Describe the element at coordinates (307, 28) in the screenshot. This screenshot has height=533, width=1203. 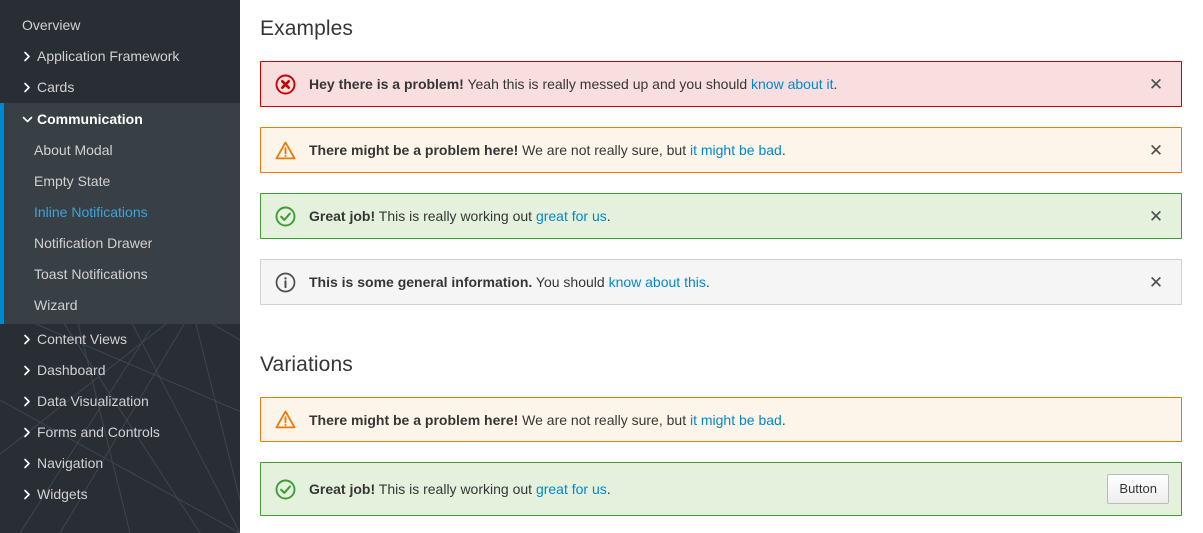
I see `page-title-examples: Examples` at that location.